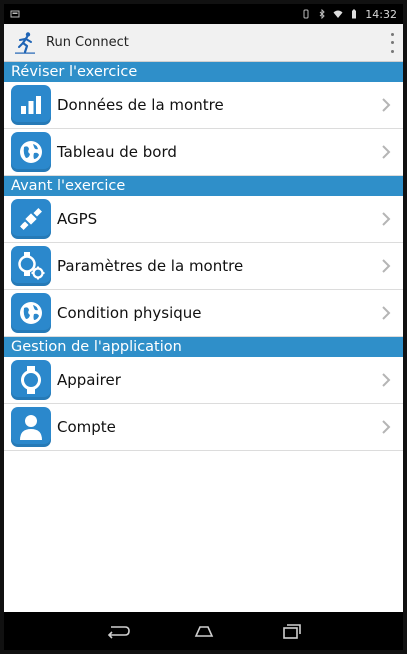 The height and width of the screenshot is (654, 407). Describe the element at coordinates (203, 219) in the screenshot. I see `menu-item-agps: AGPS` at that location.